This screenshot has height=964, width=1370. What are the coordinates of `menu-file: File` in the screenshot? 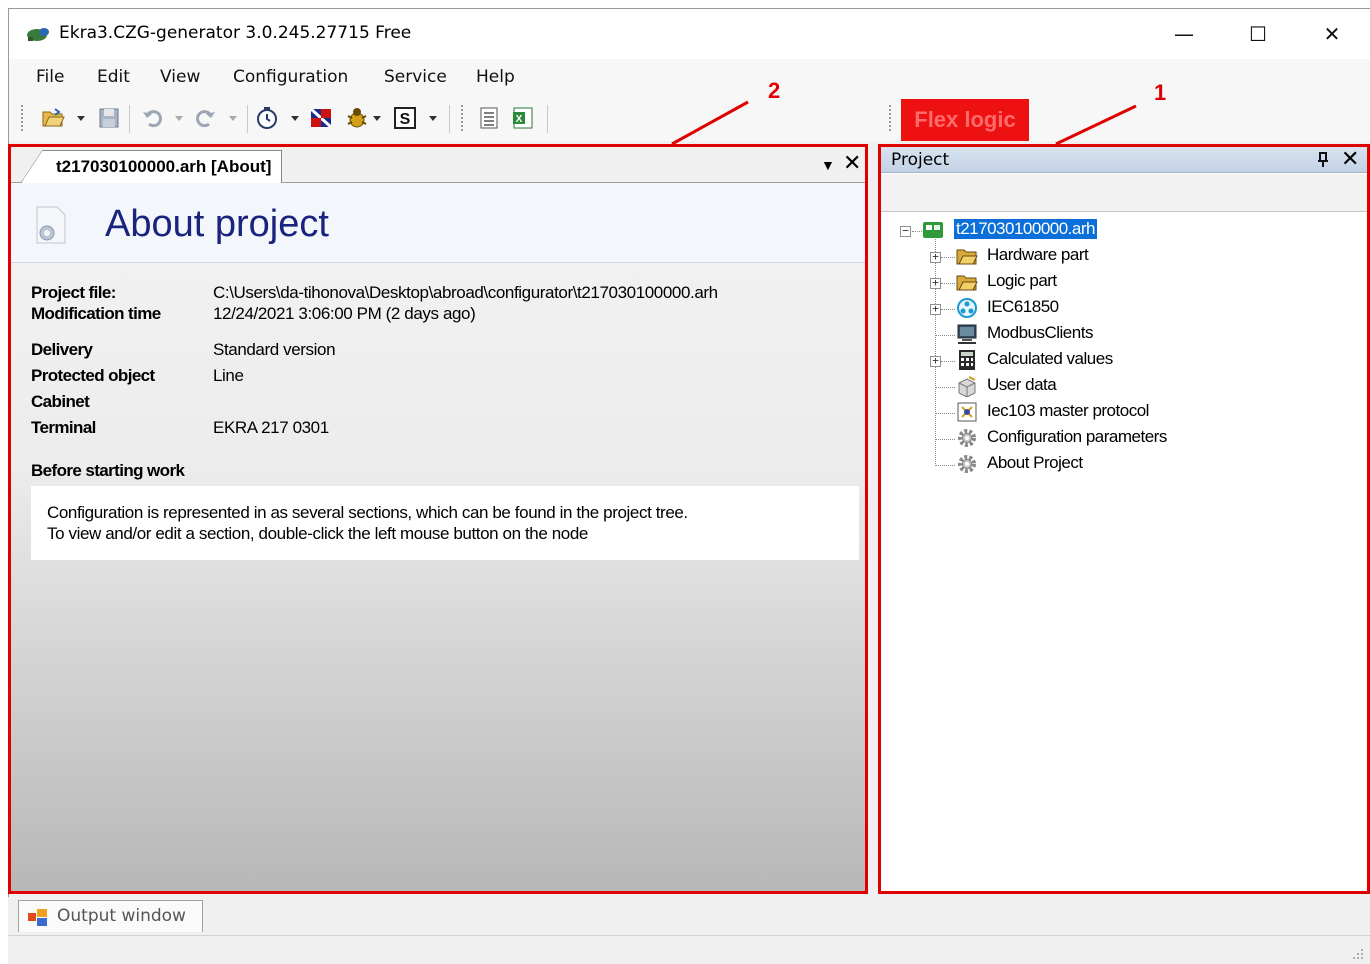 It's located at (50, 77).